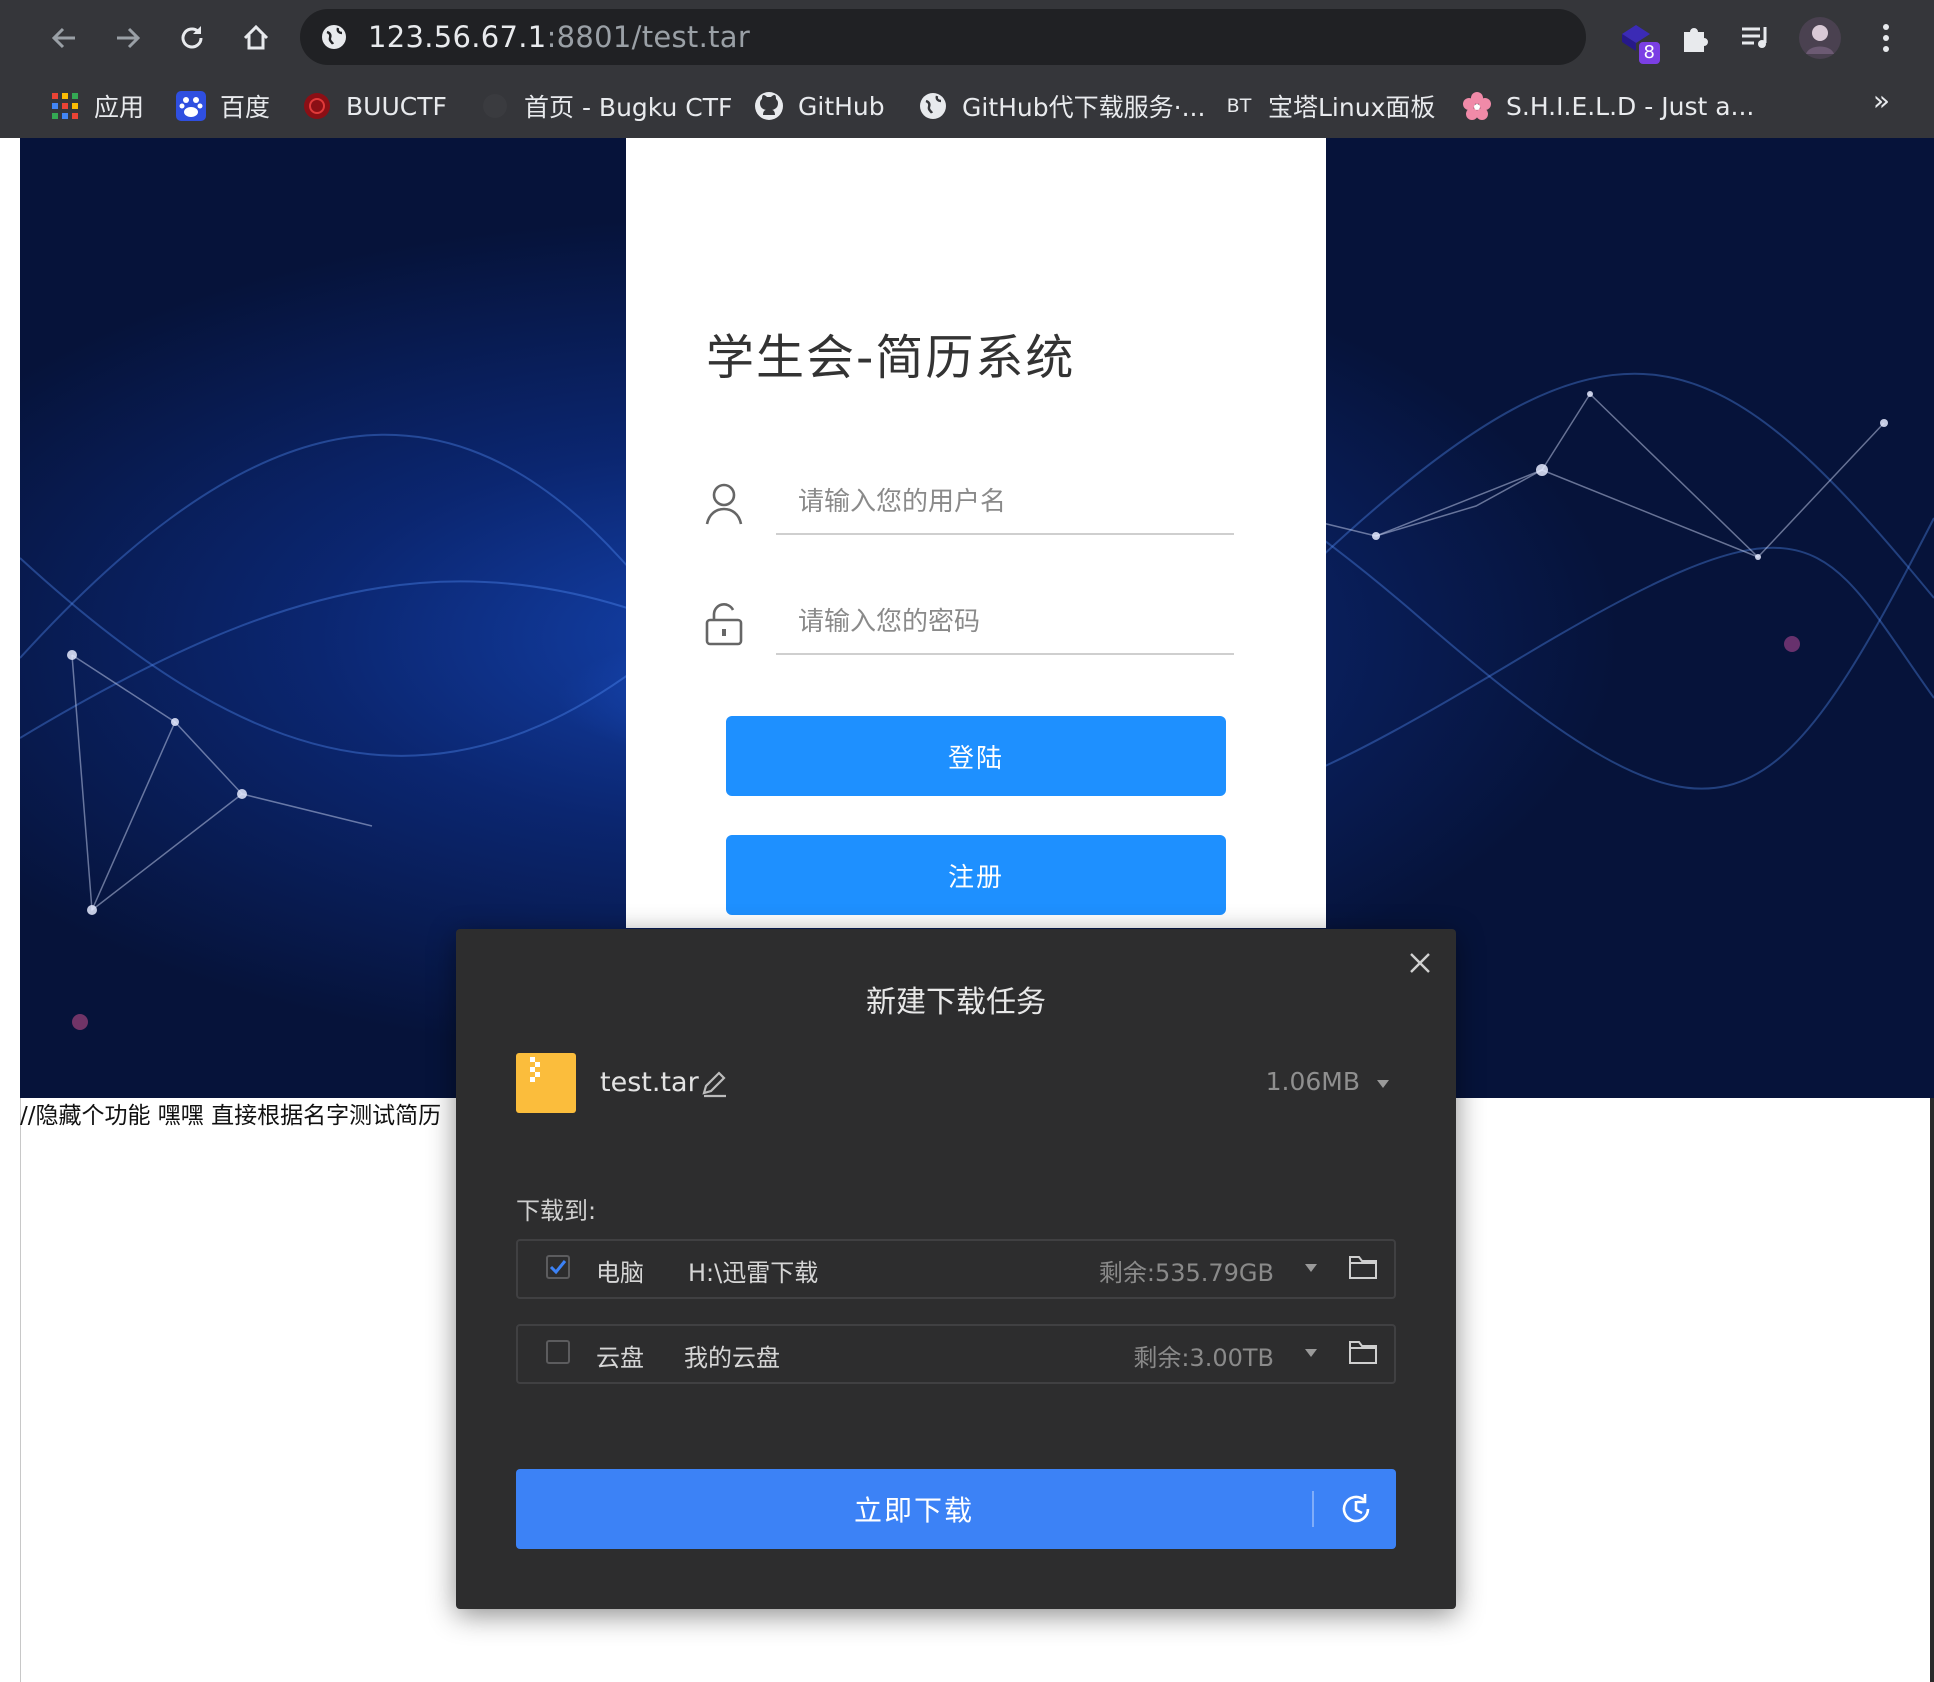  I want to click on more-bookmarks-button: », so click(1881, 100).